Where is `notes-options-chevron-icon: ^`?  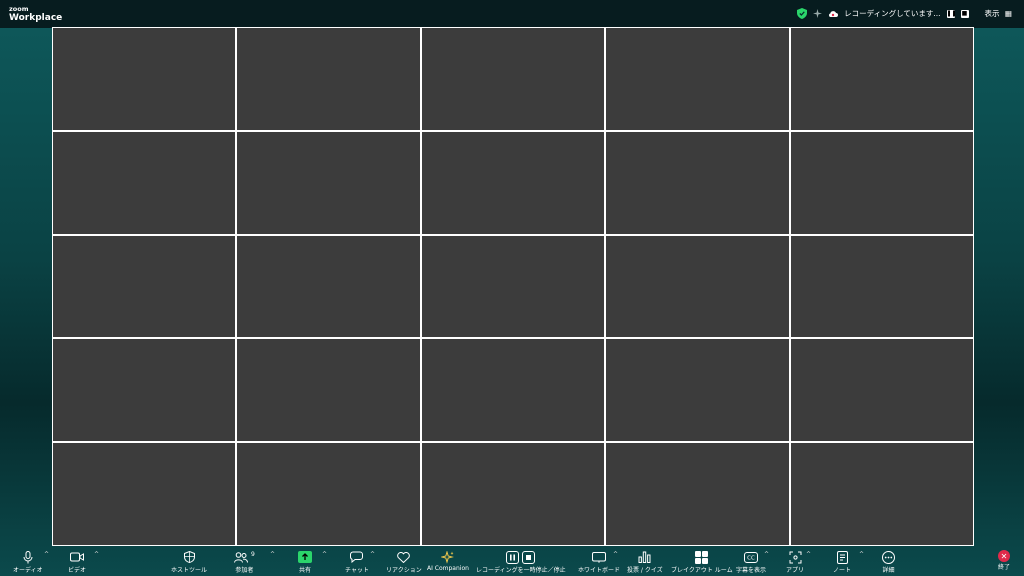
notes-options-chevron-icon: ^ is located at coordinates (861, 554).